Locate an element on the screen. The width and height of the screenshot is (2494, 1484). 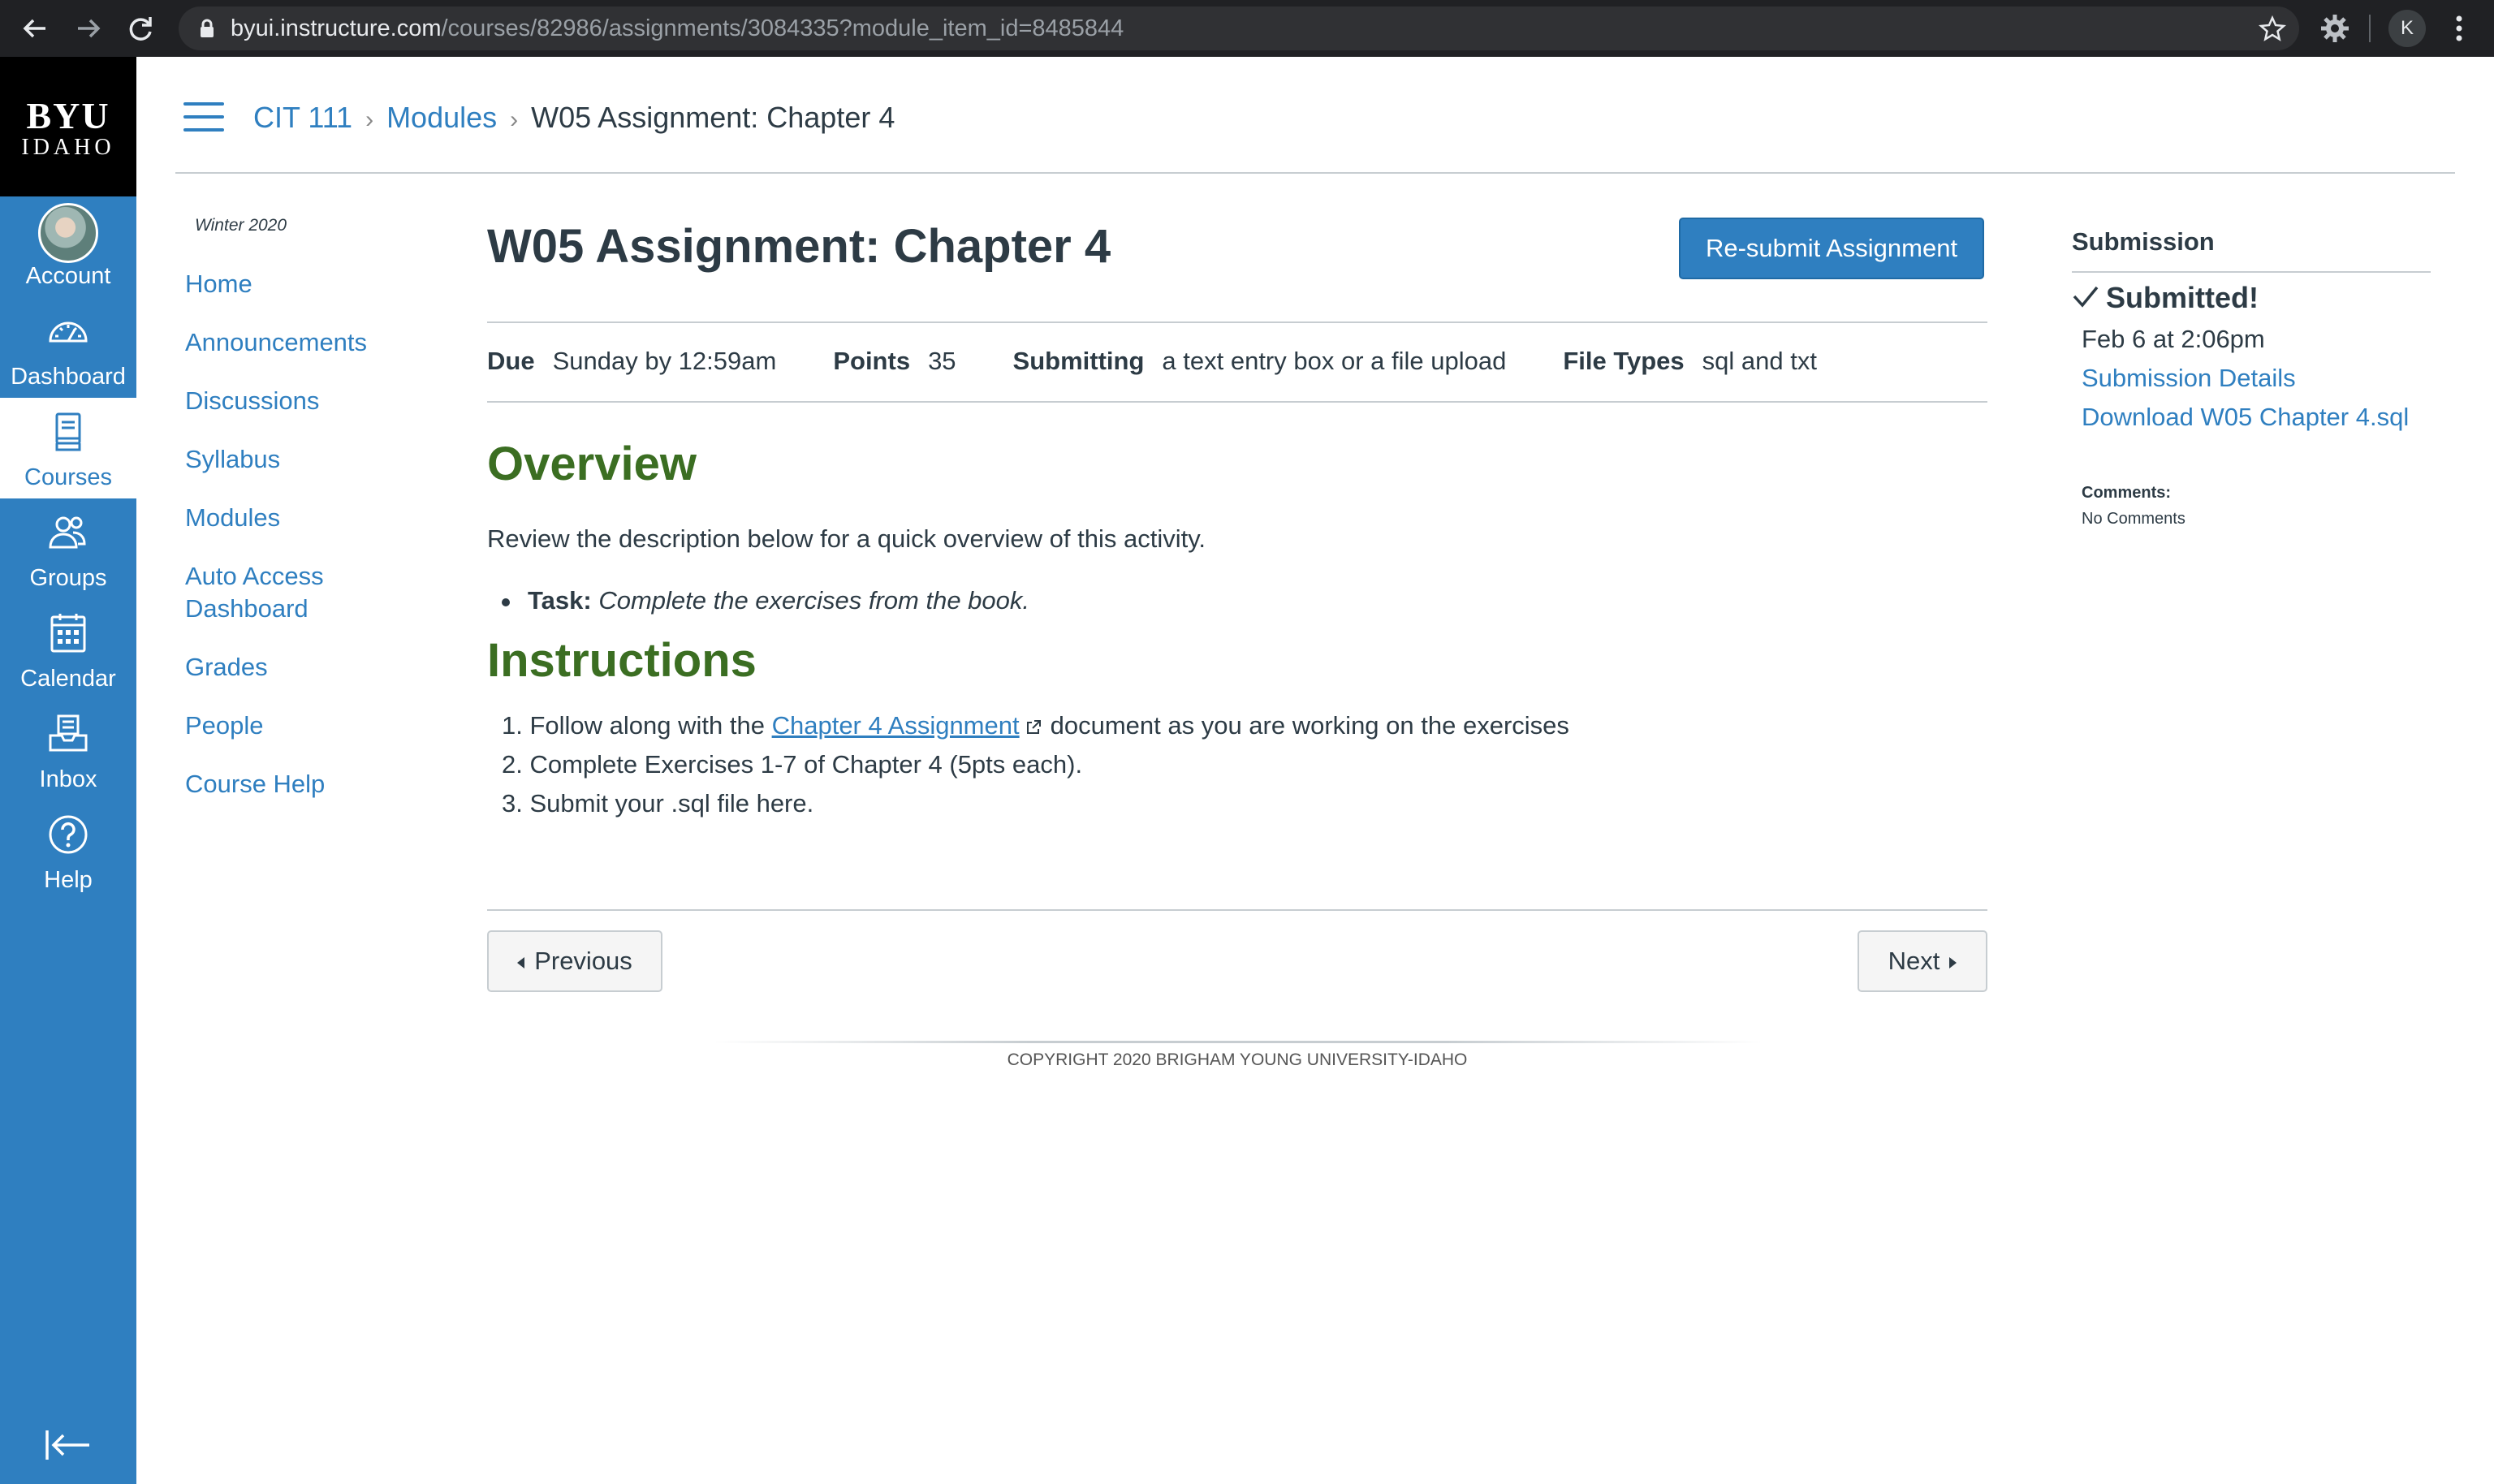
resubmit-assignment-button: Re-submit Assignment is located at coordinates (1832, 249).